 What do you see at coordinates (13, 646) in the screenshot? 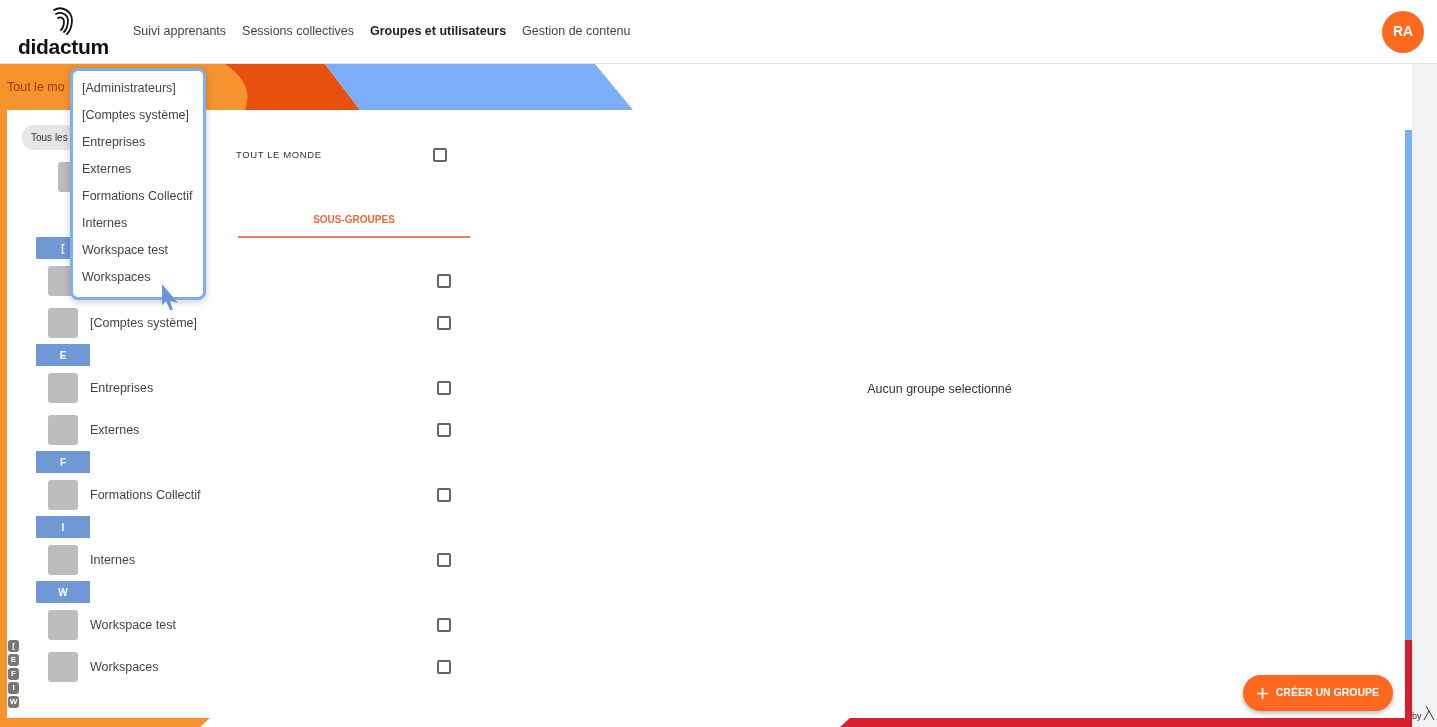
I see `index-letter: [` at bounding box center [13, 646].